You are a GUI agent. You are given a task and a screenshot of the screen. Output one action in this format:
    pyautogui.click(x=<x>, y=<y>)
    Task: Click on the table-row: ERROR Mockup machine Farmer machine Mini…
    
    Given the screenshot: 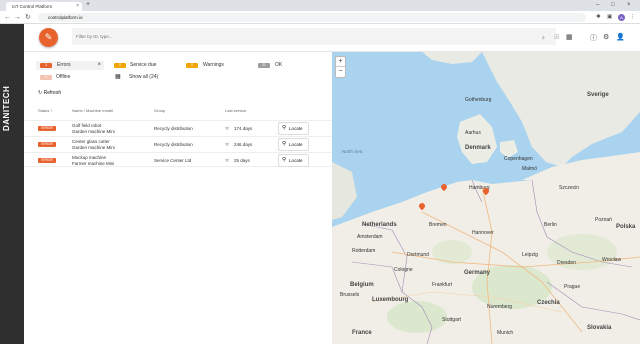 What is the action you would take?
    pyautogui.click(x=178, y=159)
    